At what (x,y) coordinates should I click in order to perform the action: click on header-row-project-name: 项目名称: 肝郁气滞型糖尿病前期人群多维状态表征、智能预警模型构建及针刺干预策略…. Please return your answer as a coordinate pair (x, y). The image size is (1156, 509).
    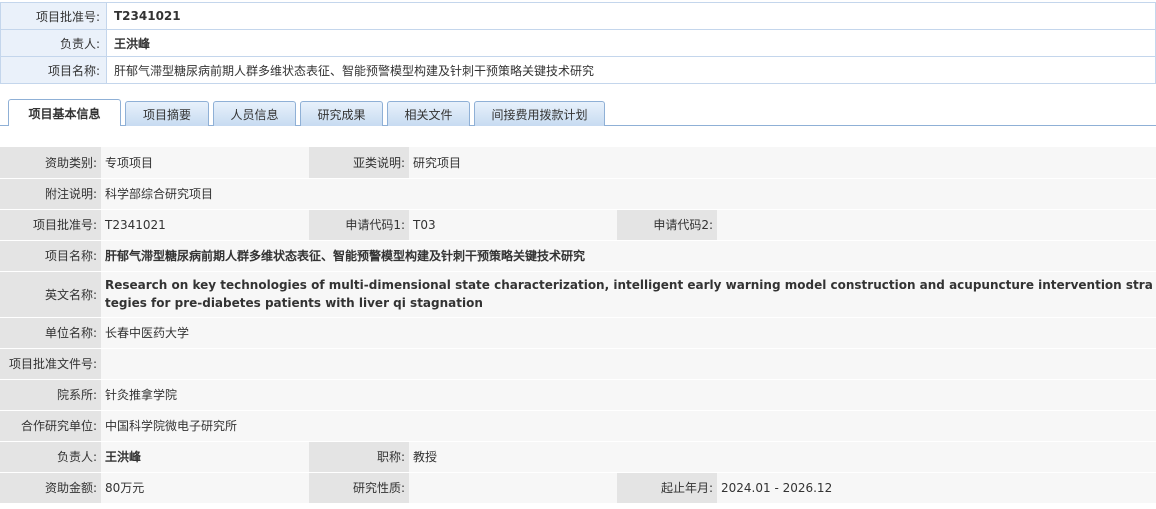
    Looking at the image, I should click on (578, 70).